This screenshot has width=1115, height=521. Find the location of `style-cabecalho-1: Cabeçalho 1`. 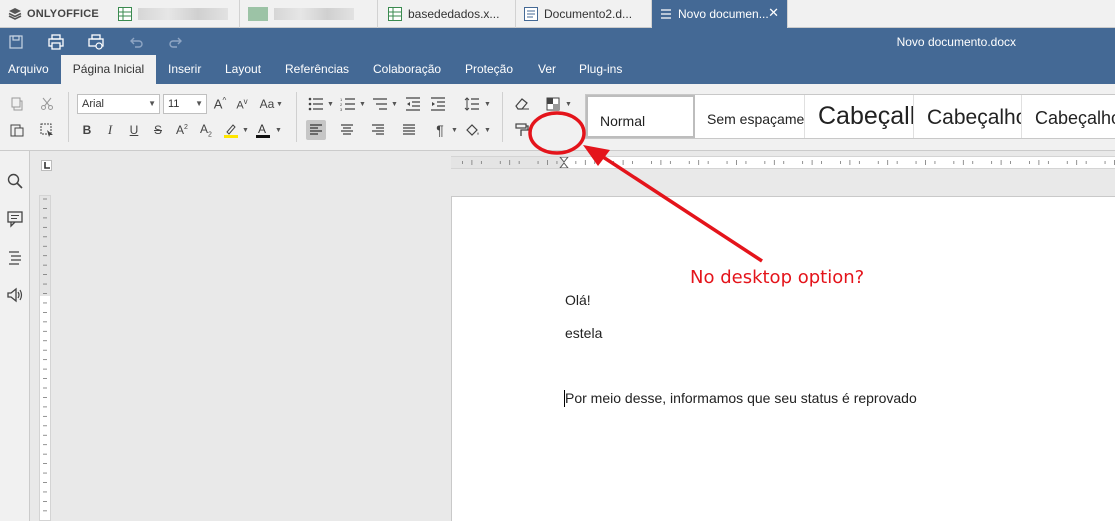

style-cabecalho-1: Cabeçalho 1 is located at coordinates (859, 116).